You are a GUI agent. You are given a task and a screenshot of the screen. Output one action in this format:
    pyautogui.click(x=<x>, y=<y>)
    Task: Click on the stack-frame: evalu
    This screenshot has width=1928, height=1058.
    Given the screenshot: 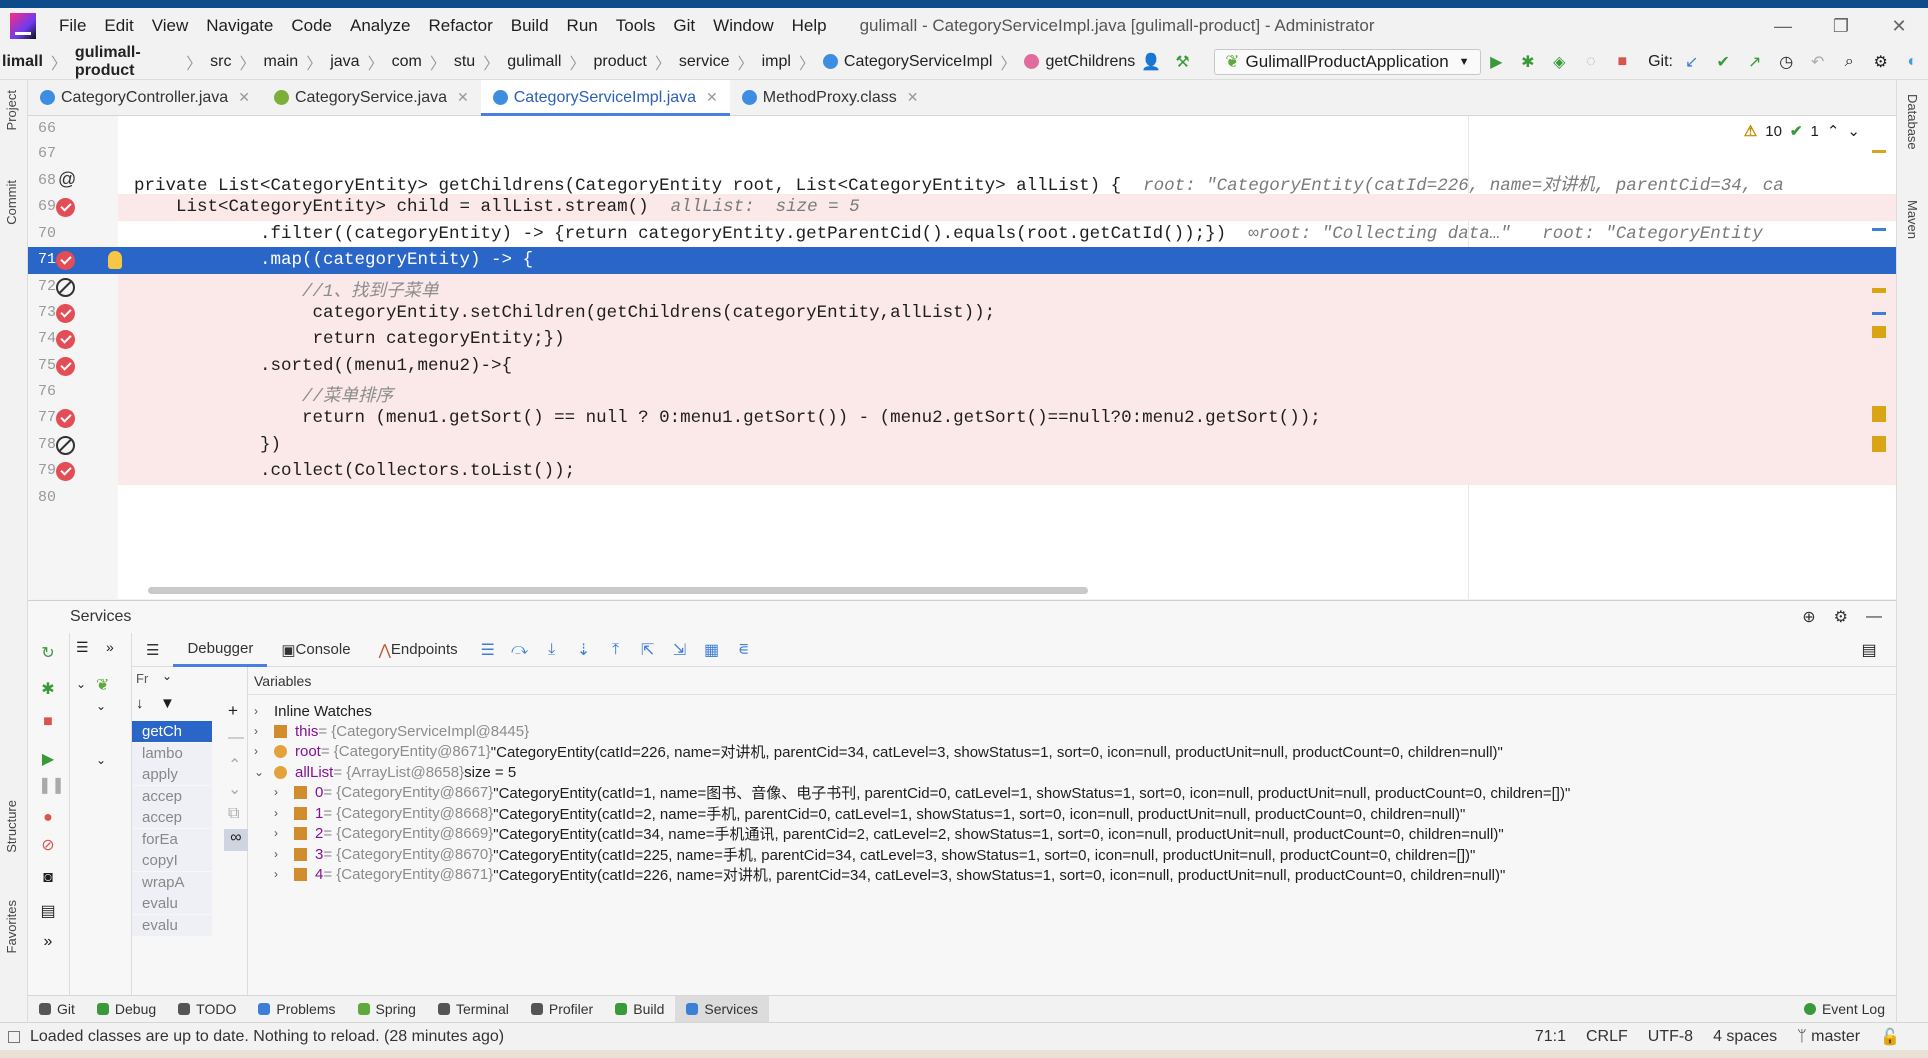 What is the action you would take?
    pyautogui.click(x=172, y=925)
    